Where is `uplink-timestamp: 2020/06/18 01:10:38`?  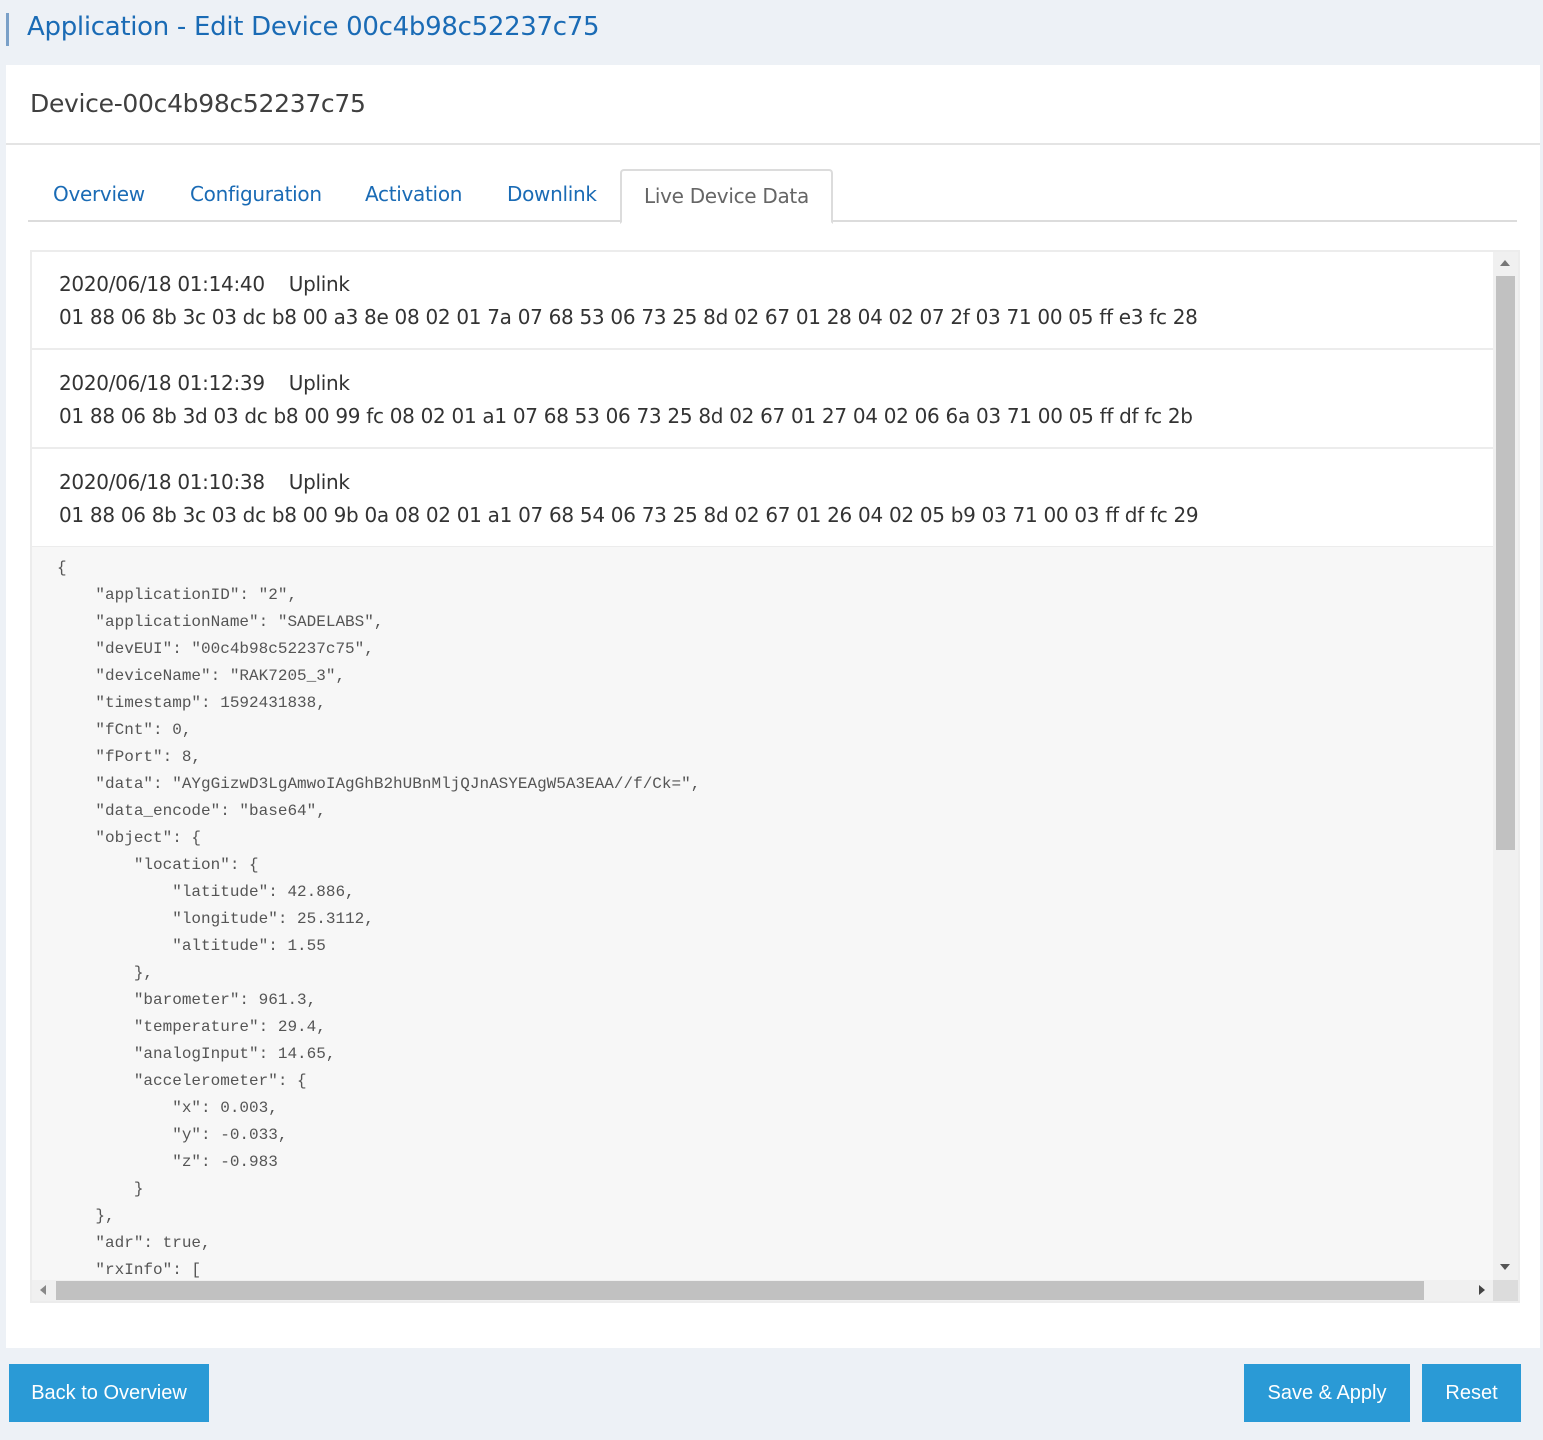
uplink-timestamp: 2020/06/18 01:10:38 is located at coordinates (162, 482).